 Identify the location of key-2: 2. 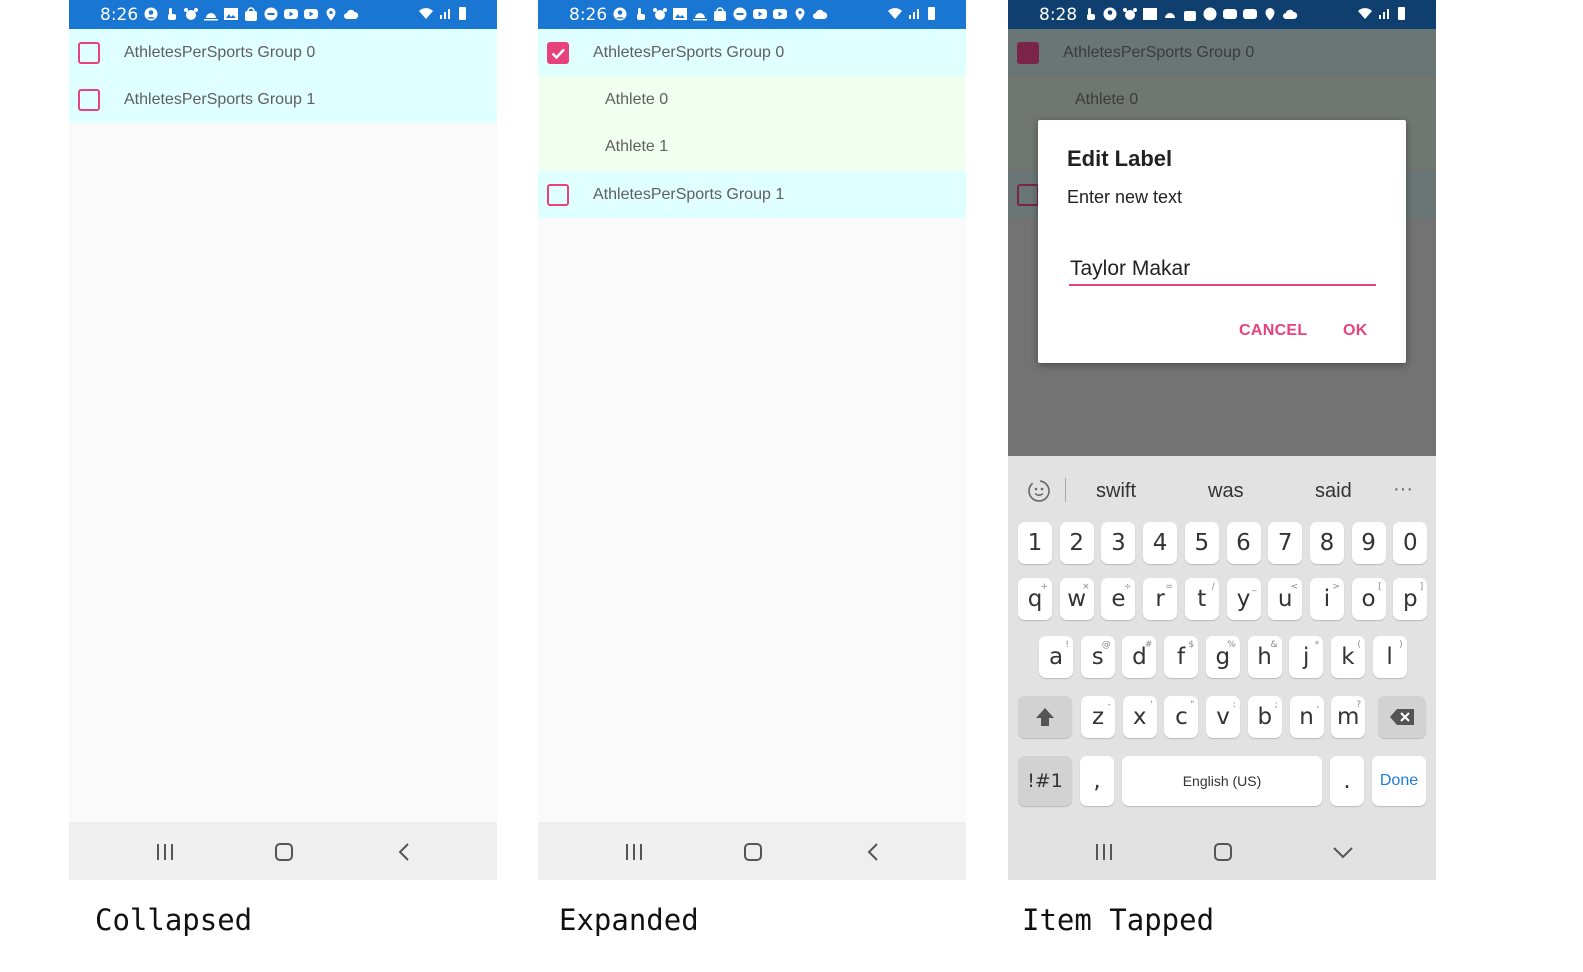
(1076, 543).